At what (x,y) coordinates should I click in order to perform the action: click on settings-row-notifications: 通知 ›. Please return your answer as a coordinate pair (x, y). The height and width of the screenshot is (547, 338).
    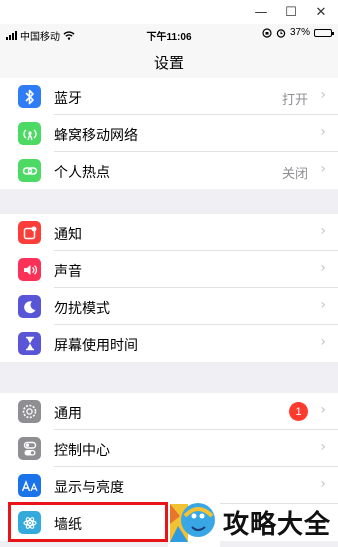
    Looking at the image, I should click on (169, 232).